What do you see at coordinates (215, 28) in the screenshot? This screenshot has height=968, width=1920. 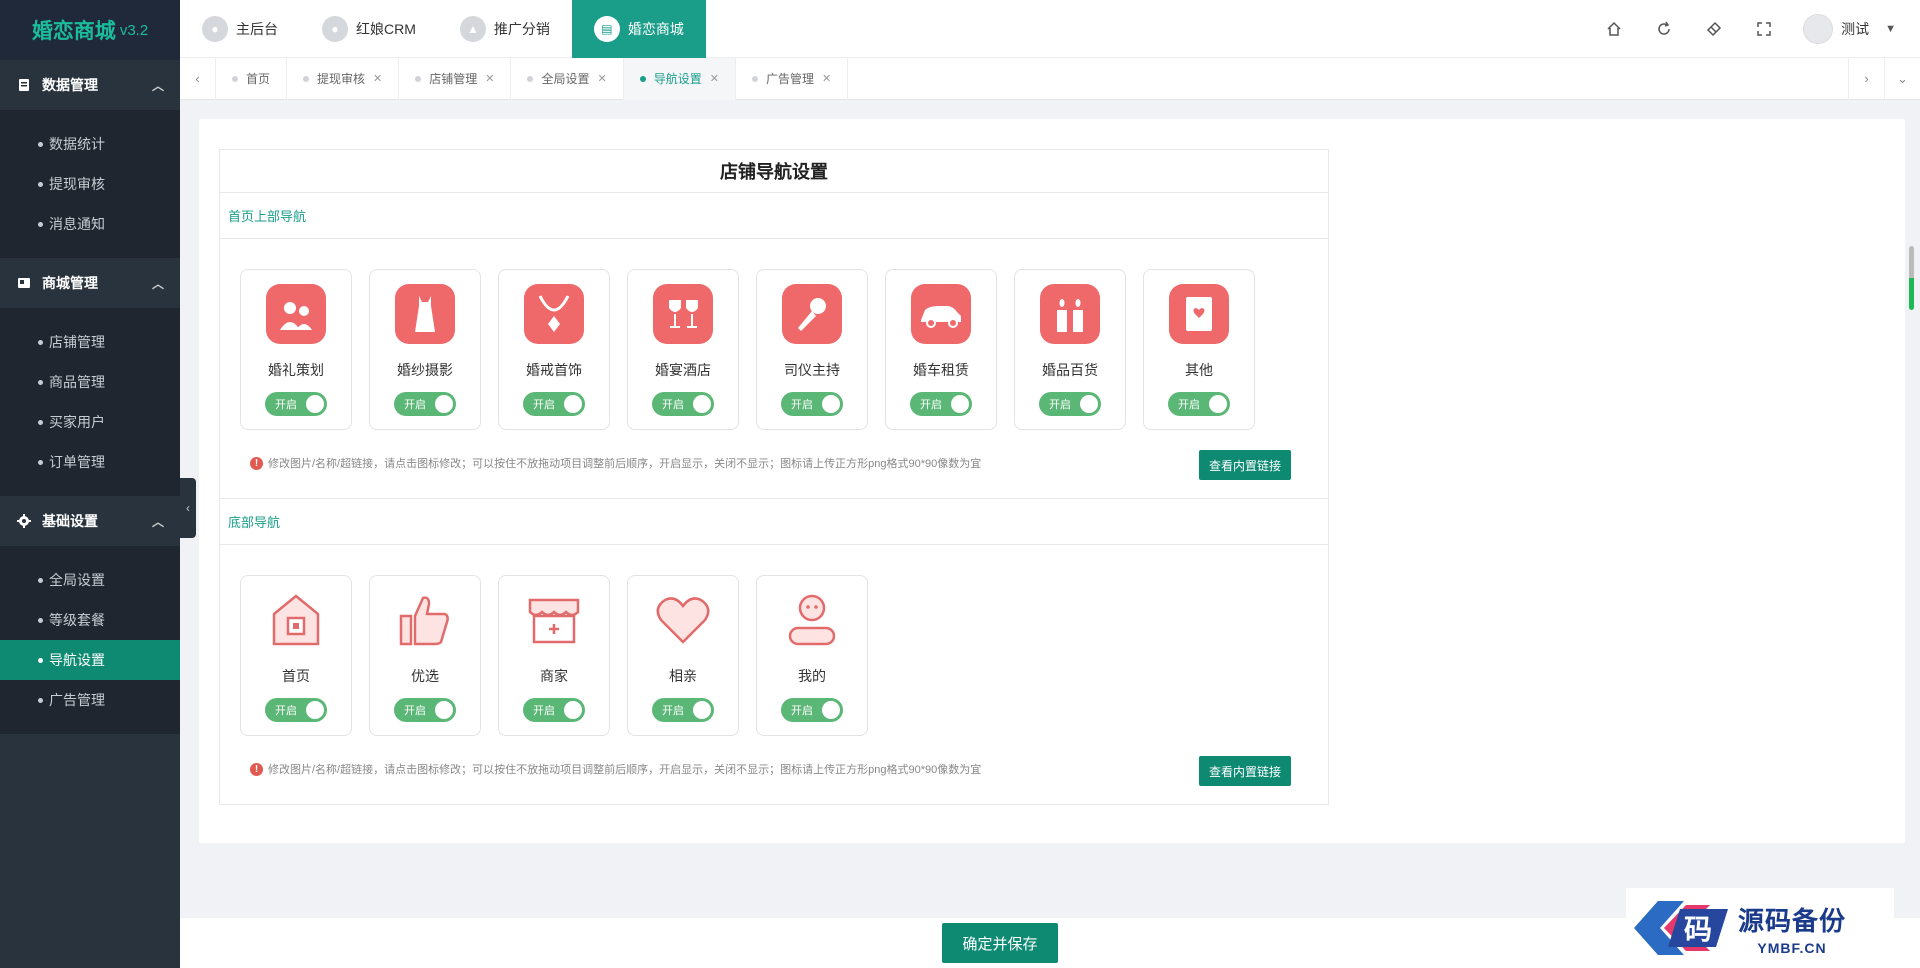 I see `user-icon: ●` at bounding box center [215, 28].